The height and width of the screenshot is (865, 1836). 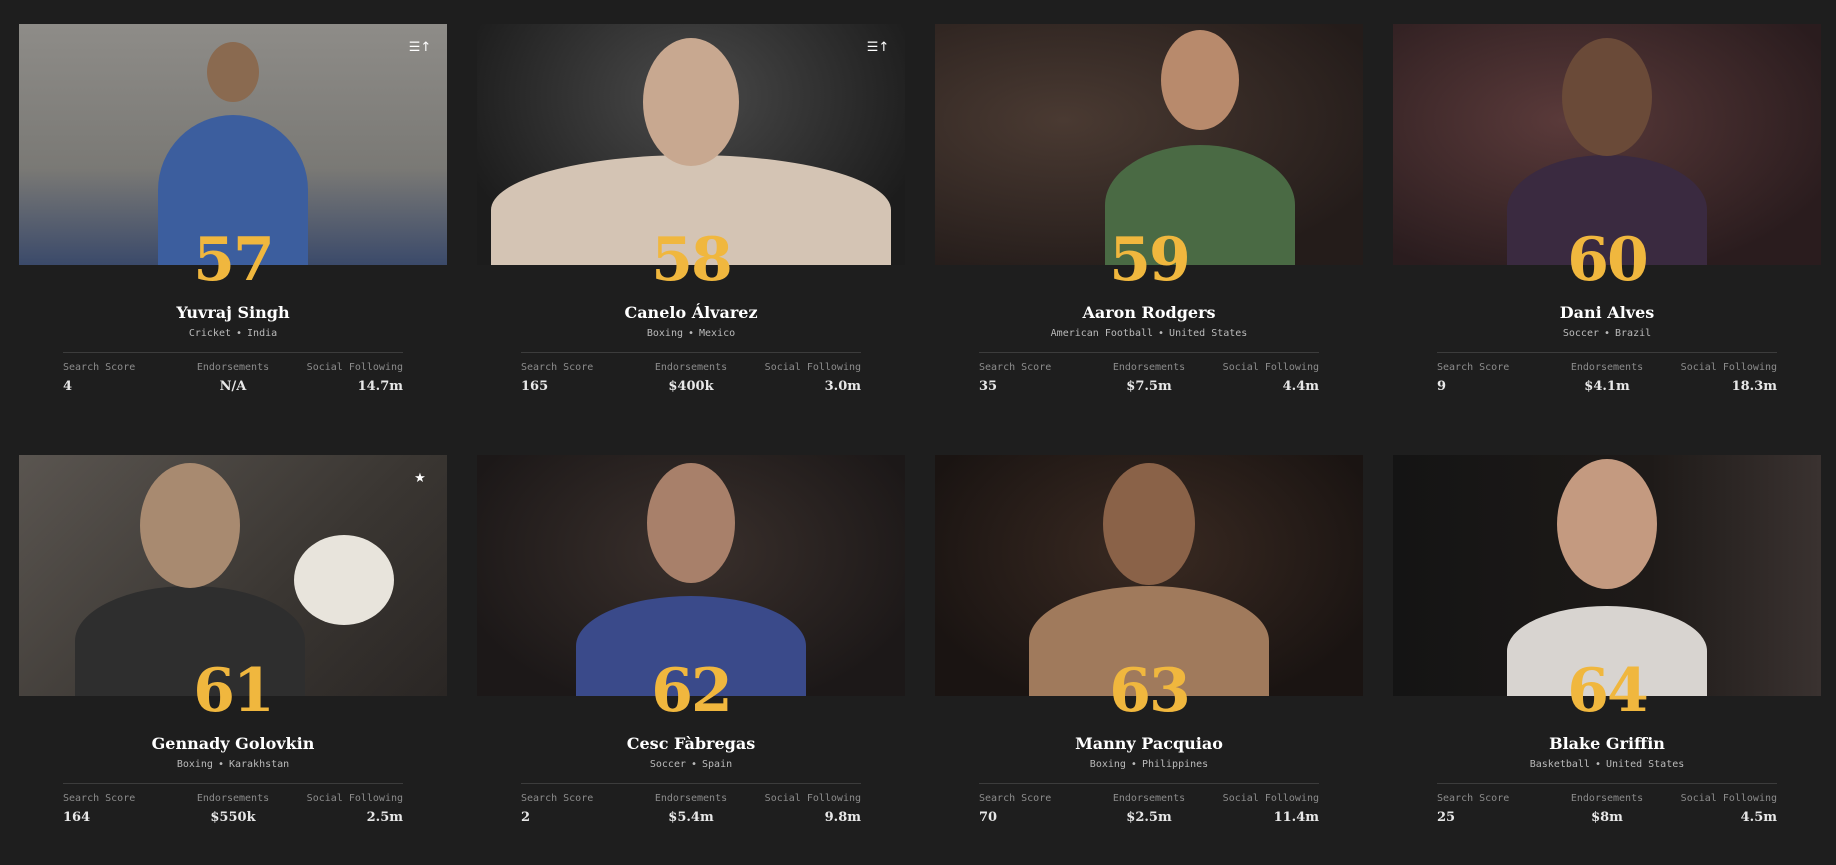 I want to click on rank-number: 62, so click(x=692, y=691).